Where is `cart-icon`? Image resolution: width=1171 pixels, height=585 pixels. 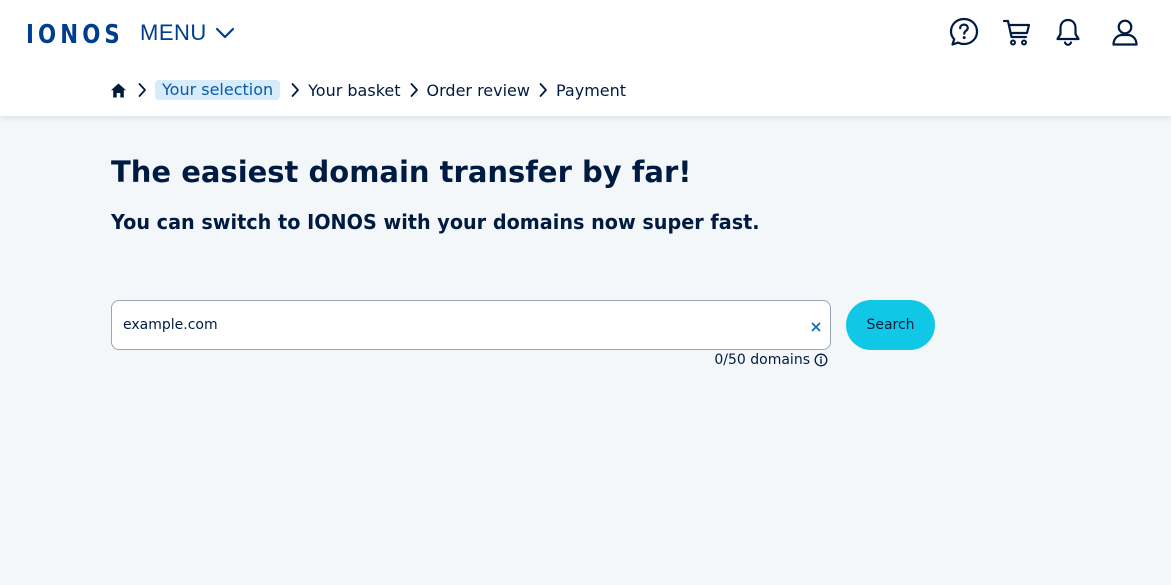 cart-icon is located at coordinates (1017, 32).